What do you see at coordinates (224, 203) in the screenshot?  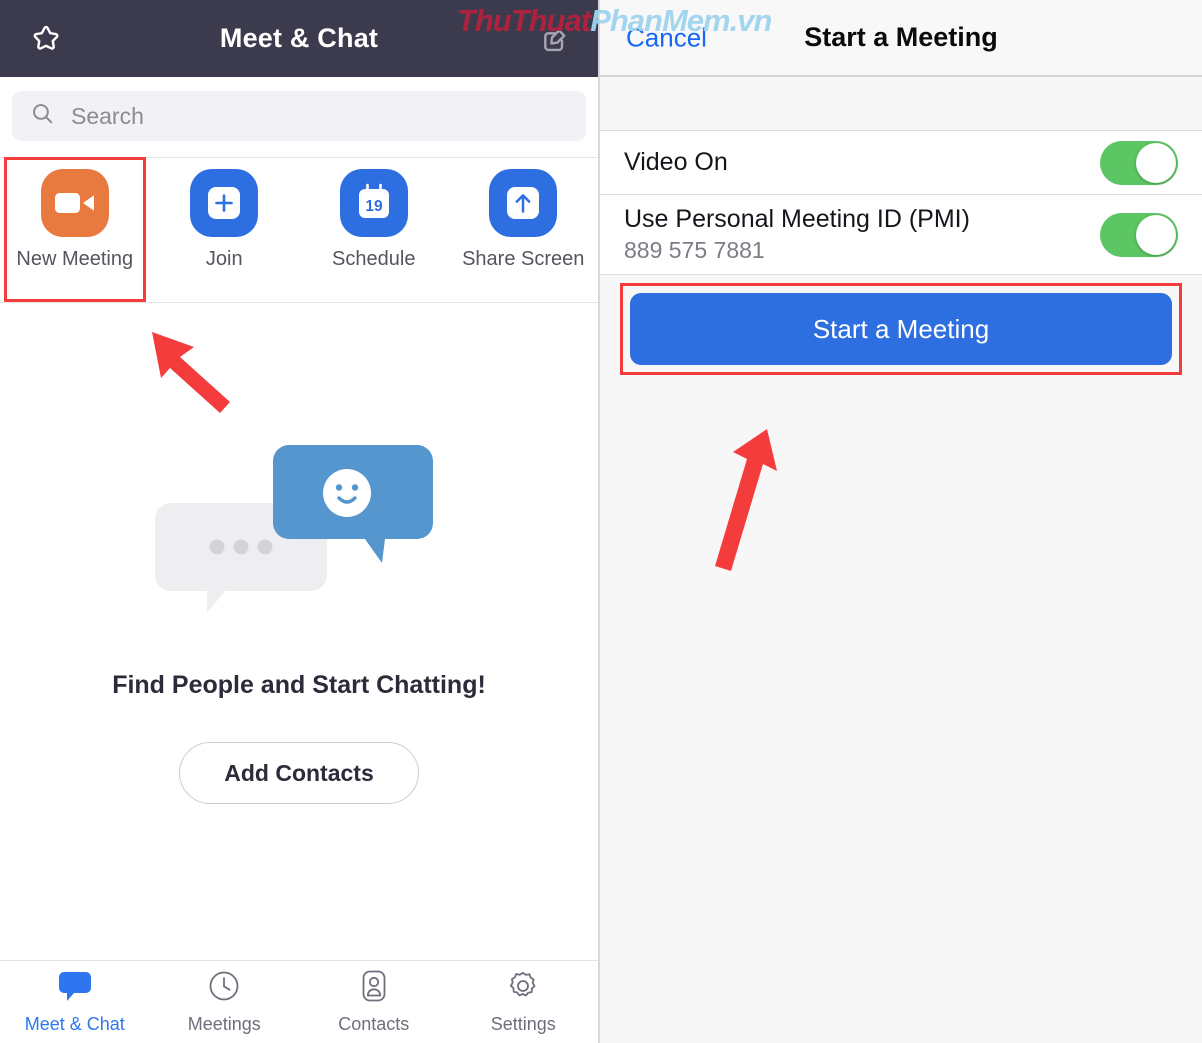 I see `plus-icon` at bounding box center [224, 203].